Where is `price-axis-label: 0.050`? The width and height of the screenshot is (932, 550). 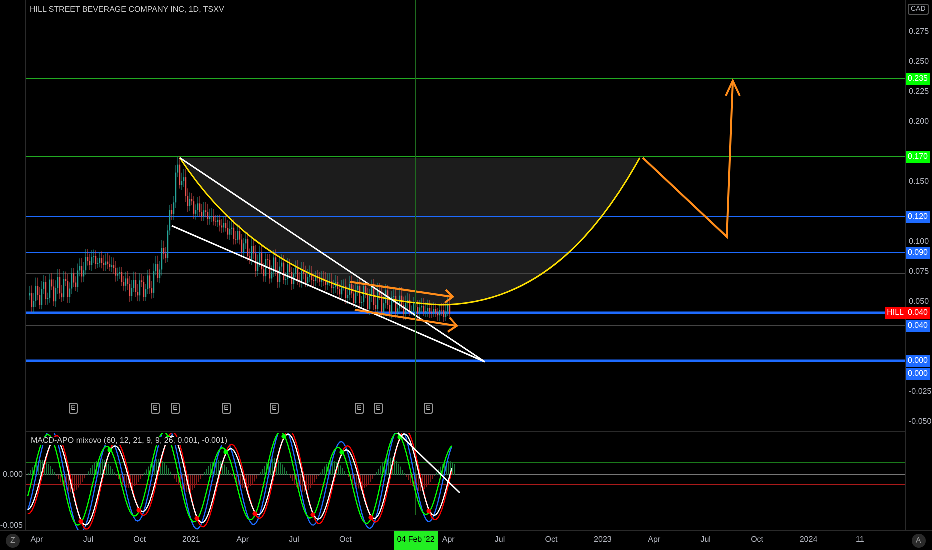
price-axis-label: 0.050 is located at coordinates (919, 302).